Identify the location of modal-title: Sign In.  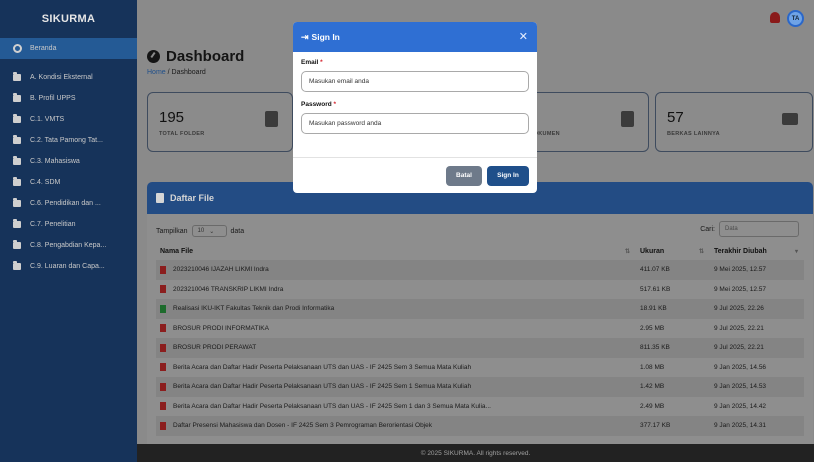
(325, 37).